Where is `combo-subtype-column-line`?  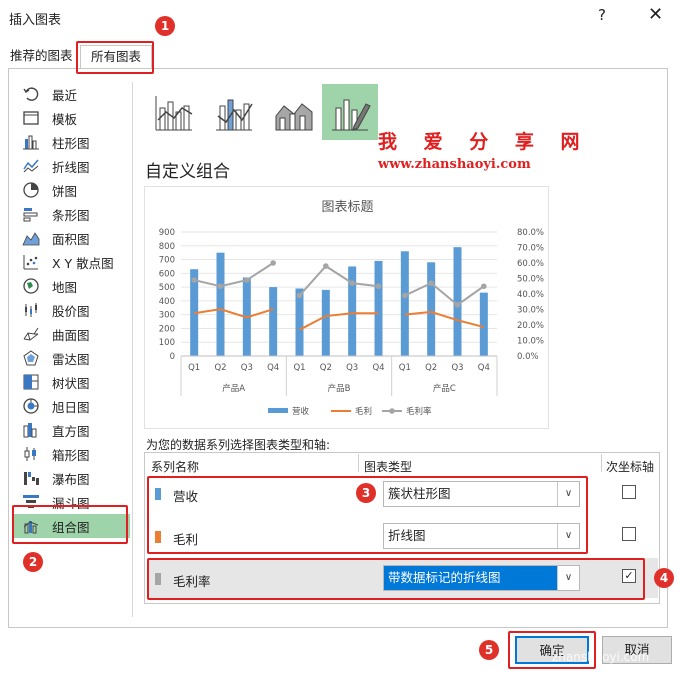
combo-subtype-column-line is located at coordinates (174, 112).